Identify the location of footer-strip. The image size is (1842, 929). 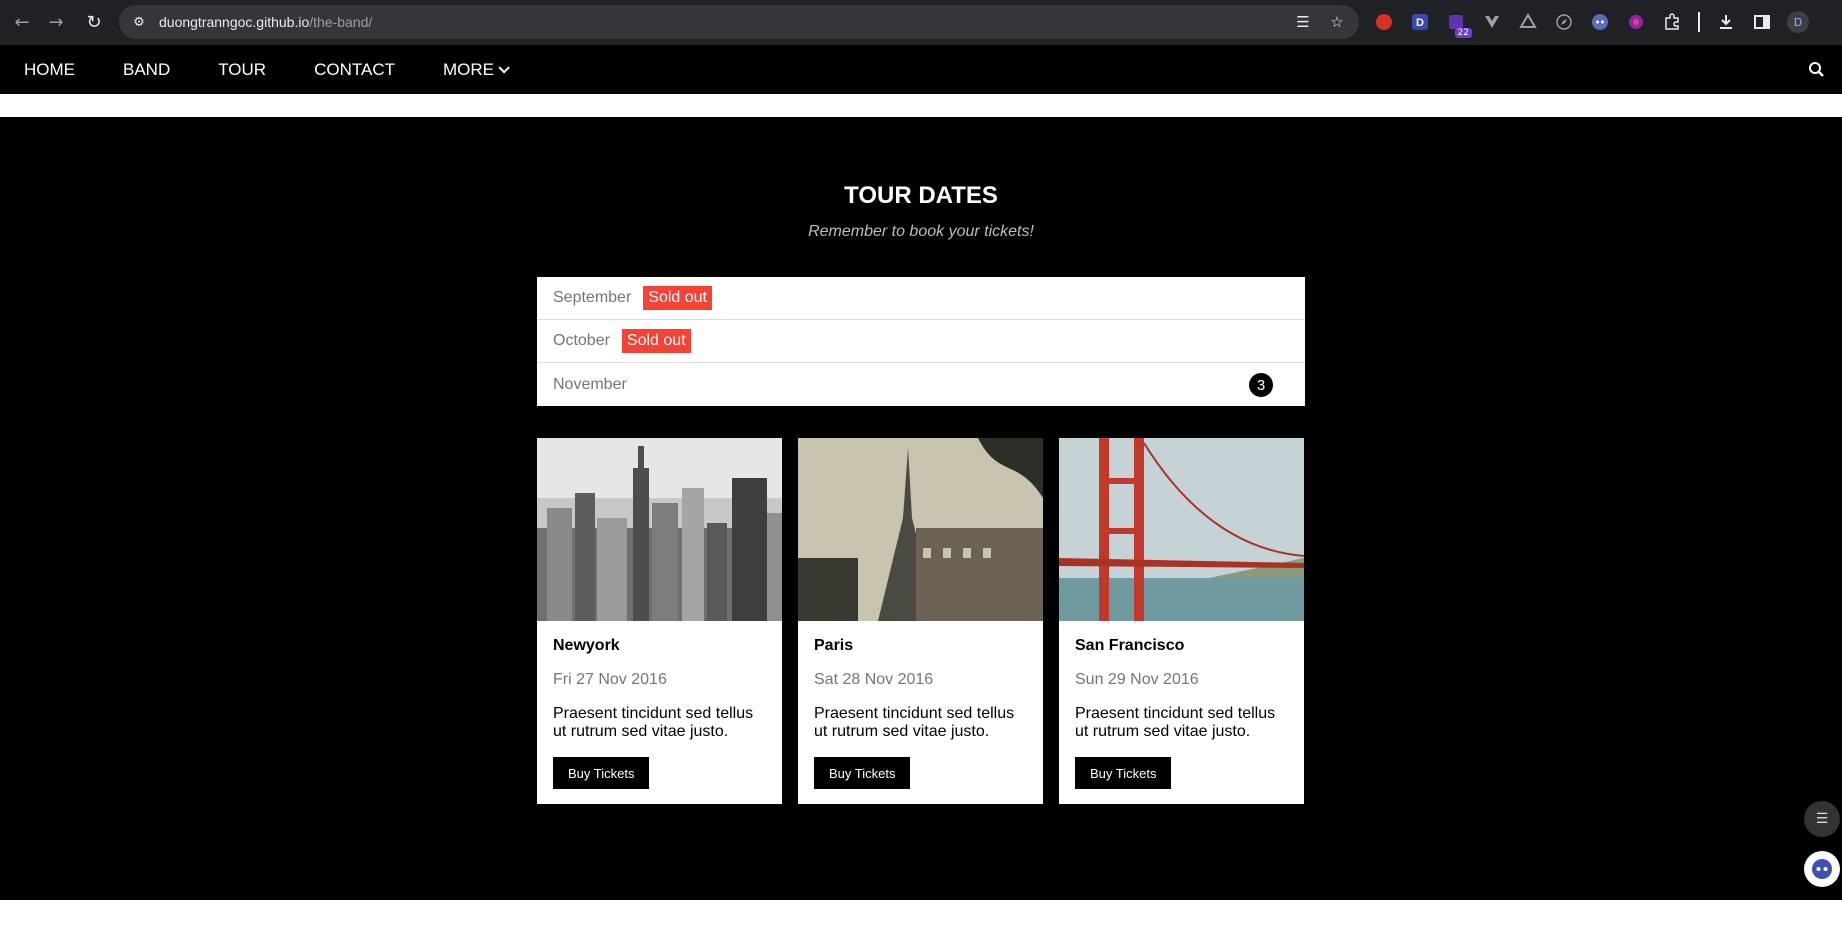
(921, 914).